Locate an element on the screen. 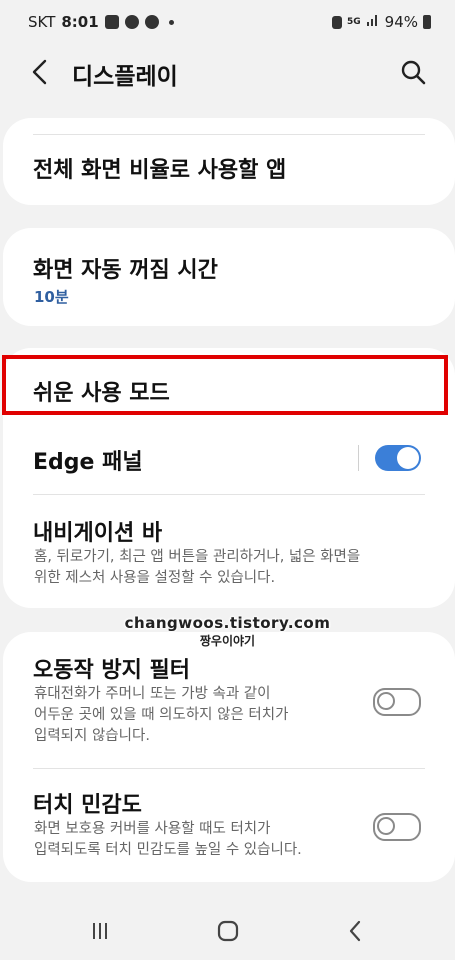  setting-screen-timeout: 화면 자동 꺼짐 시간 10분 is located at coordinates (229, 277).